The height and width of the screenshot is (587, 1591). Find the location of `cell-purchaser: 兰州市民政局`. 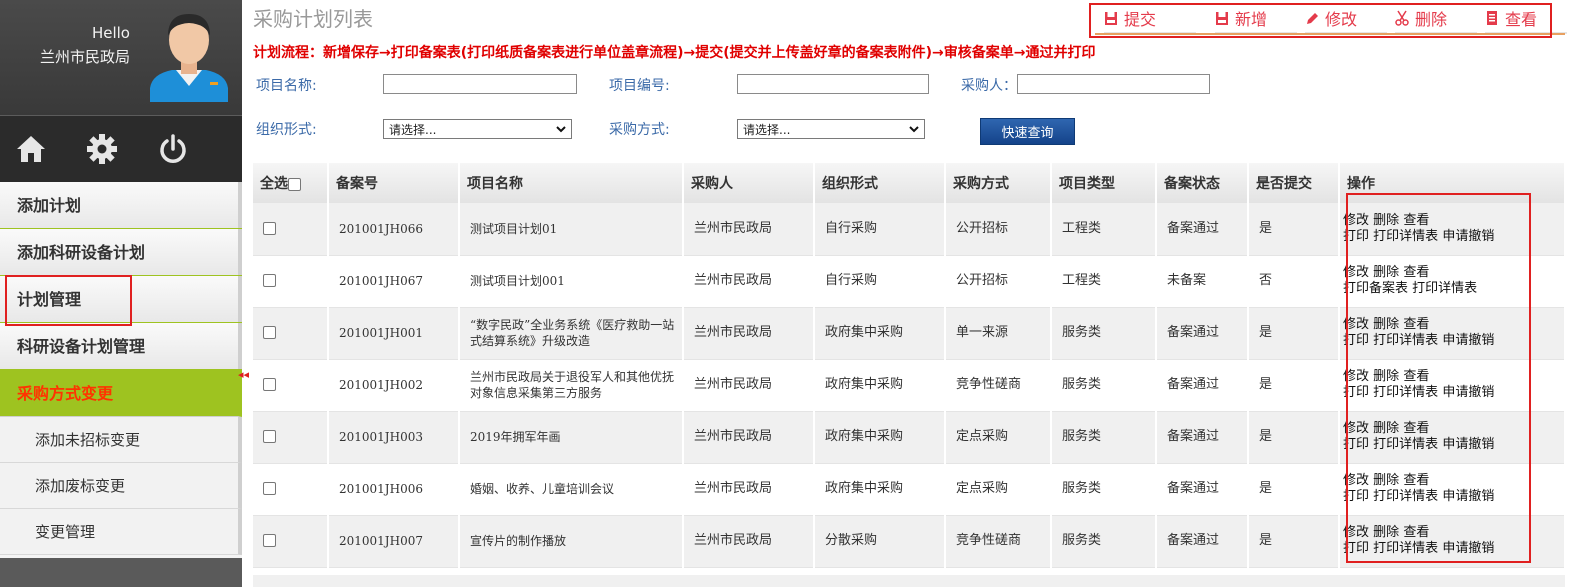

cell-purchaser: 兰州市民政局 is located at coordinates (749, 489).